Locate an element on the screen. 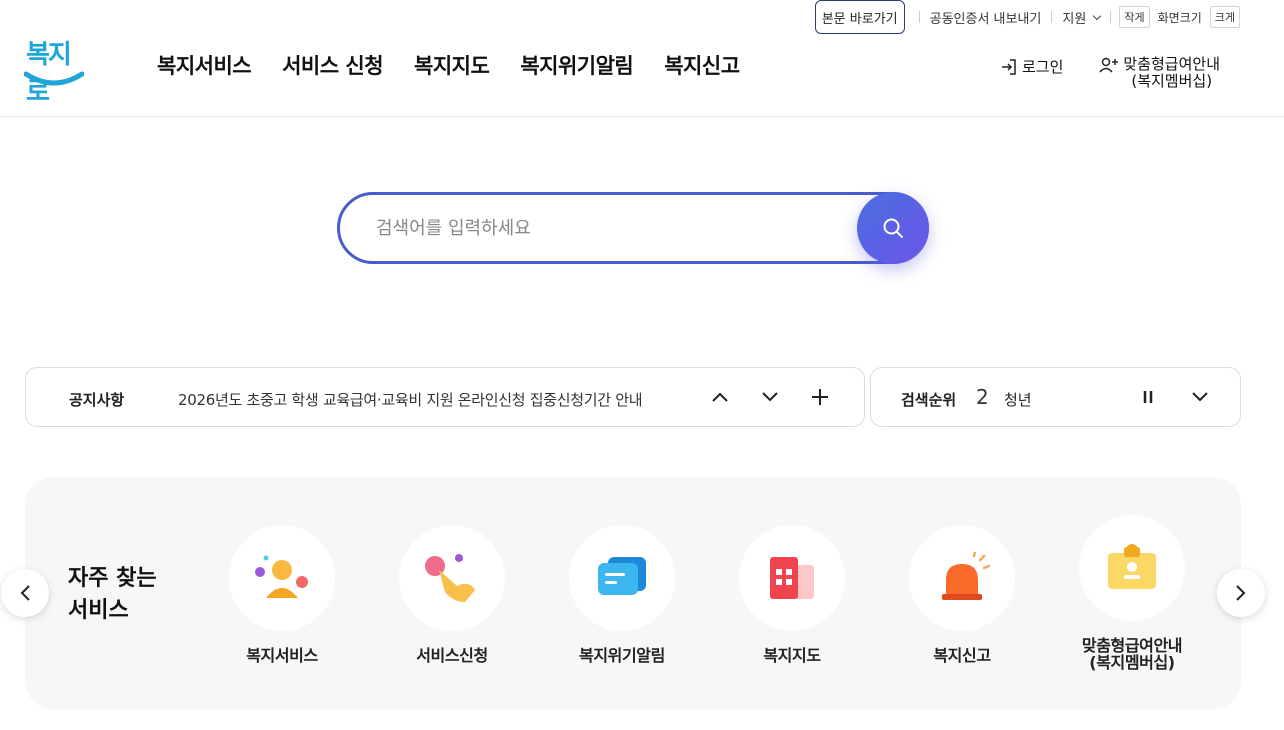  notice-next-button is located at coordinates (770, 397).